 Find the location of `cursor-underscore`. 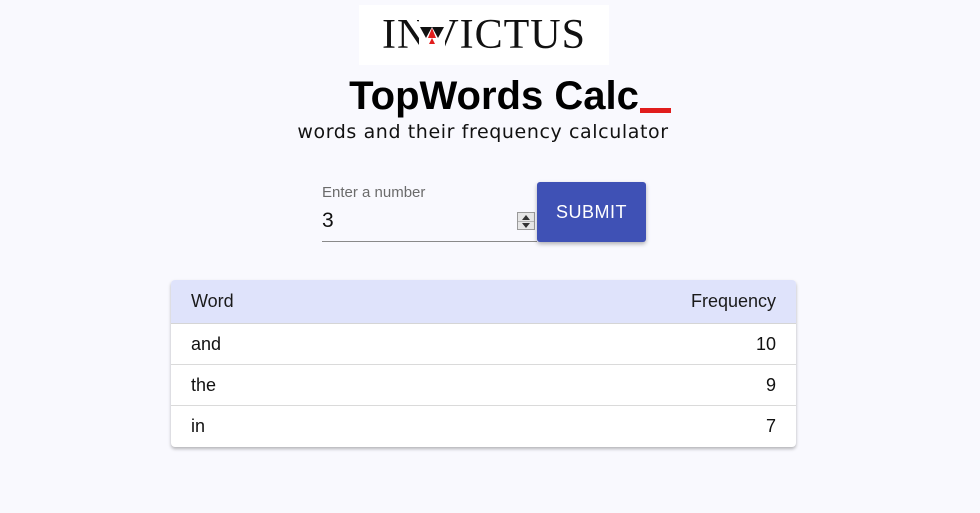

cursor-underscore is located at coordinates (655, 110).